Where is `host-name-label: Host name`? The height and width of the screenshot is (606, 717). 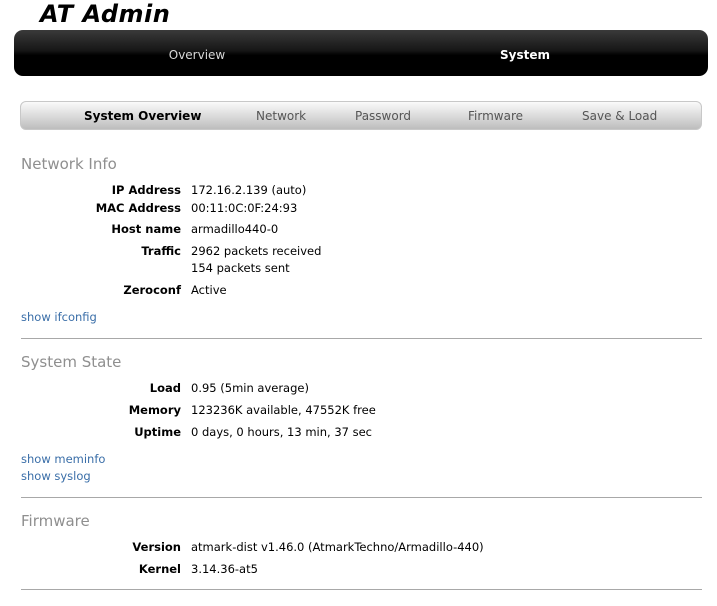 host-name-label: Host name is located at coordinates (146, 229).